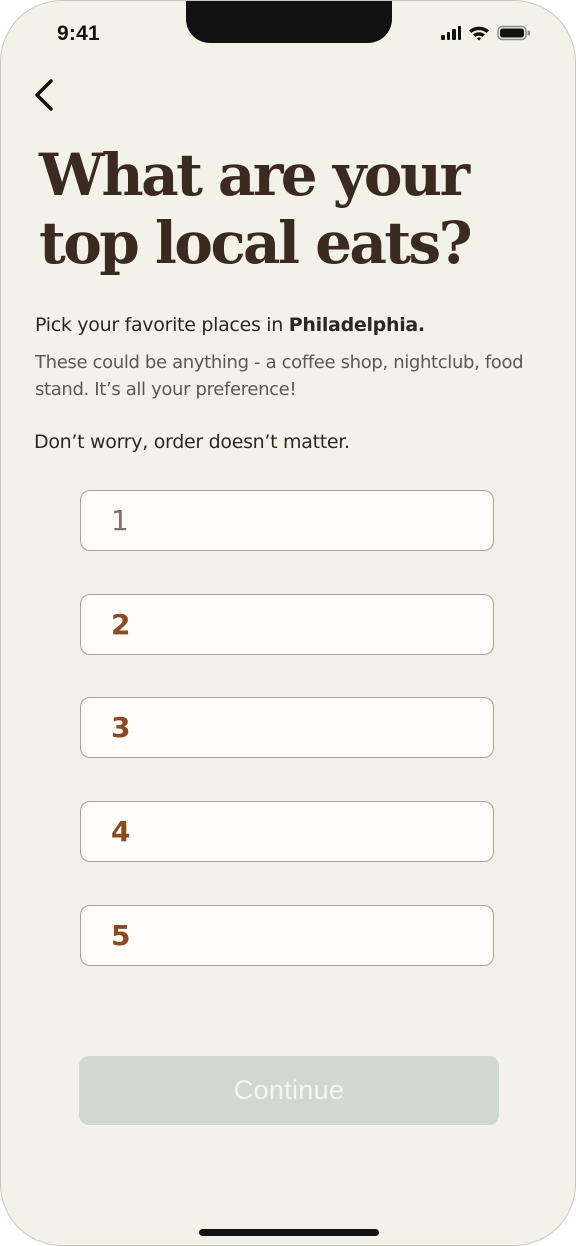 The width and height of the screenshot is (576, 1246). I want to click on home-indicator, so click(289, 1232).